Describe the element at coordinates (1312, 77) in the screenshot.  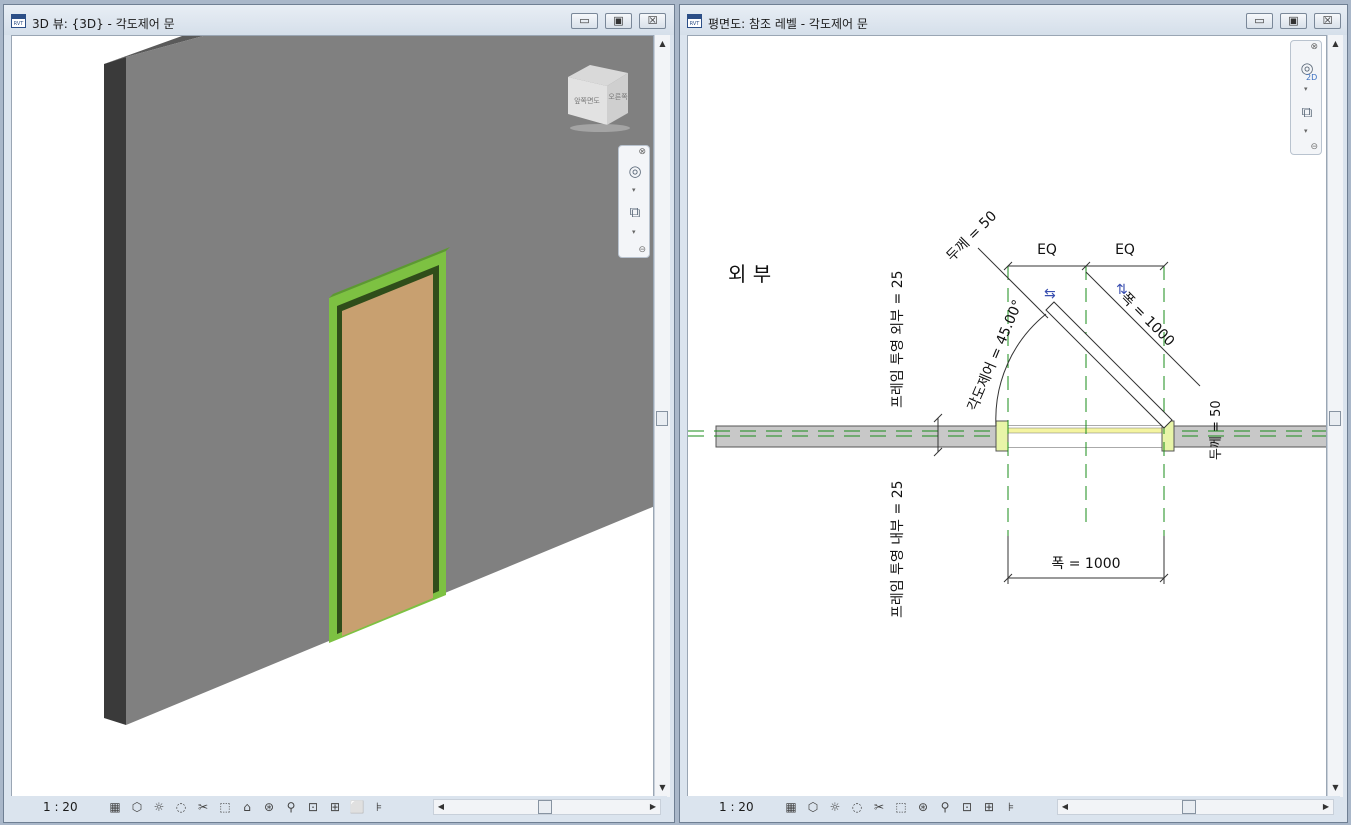
I see `navbar-2d-badge: 2D` at that location.